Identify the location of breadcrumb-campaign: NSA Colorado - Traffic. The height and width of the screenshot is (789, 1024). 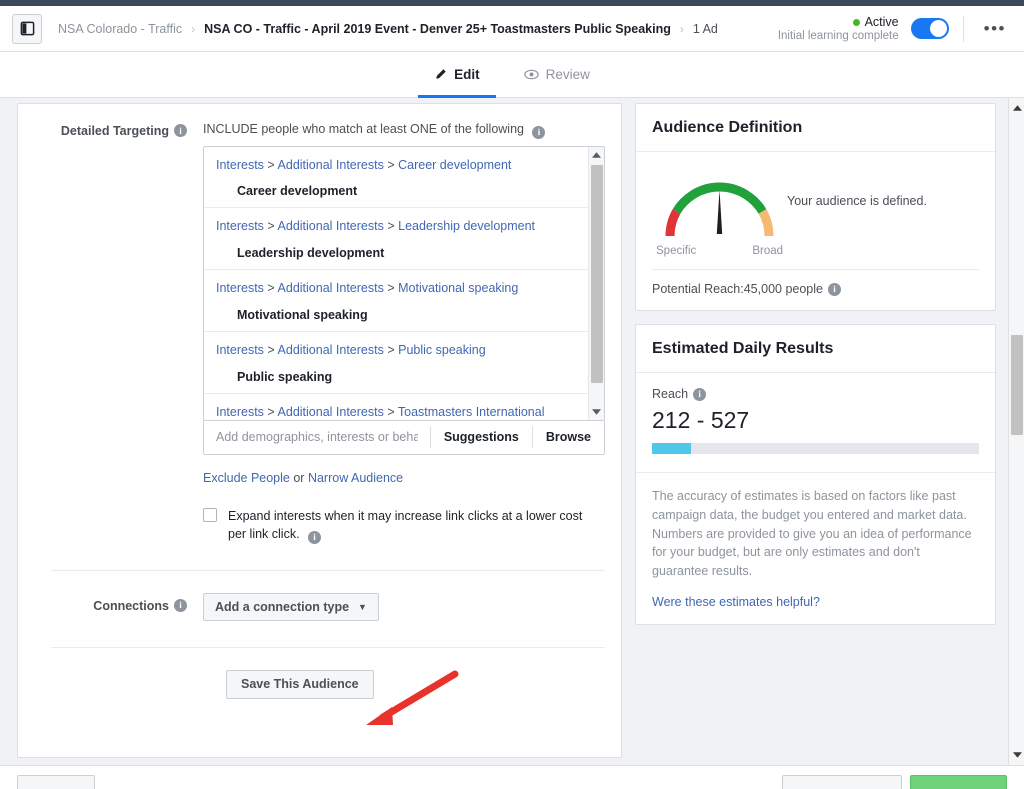
(120, 29).